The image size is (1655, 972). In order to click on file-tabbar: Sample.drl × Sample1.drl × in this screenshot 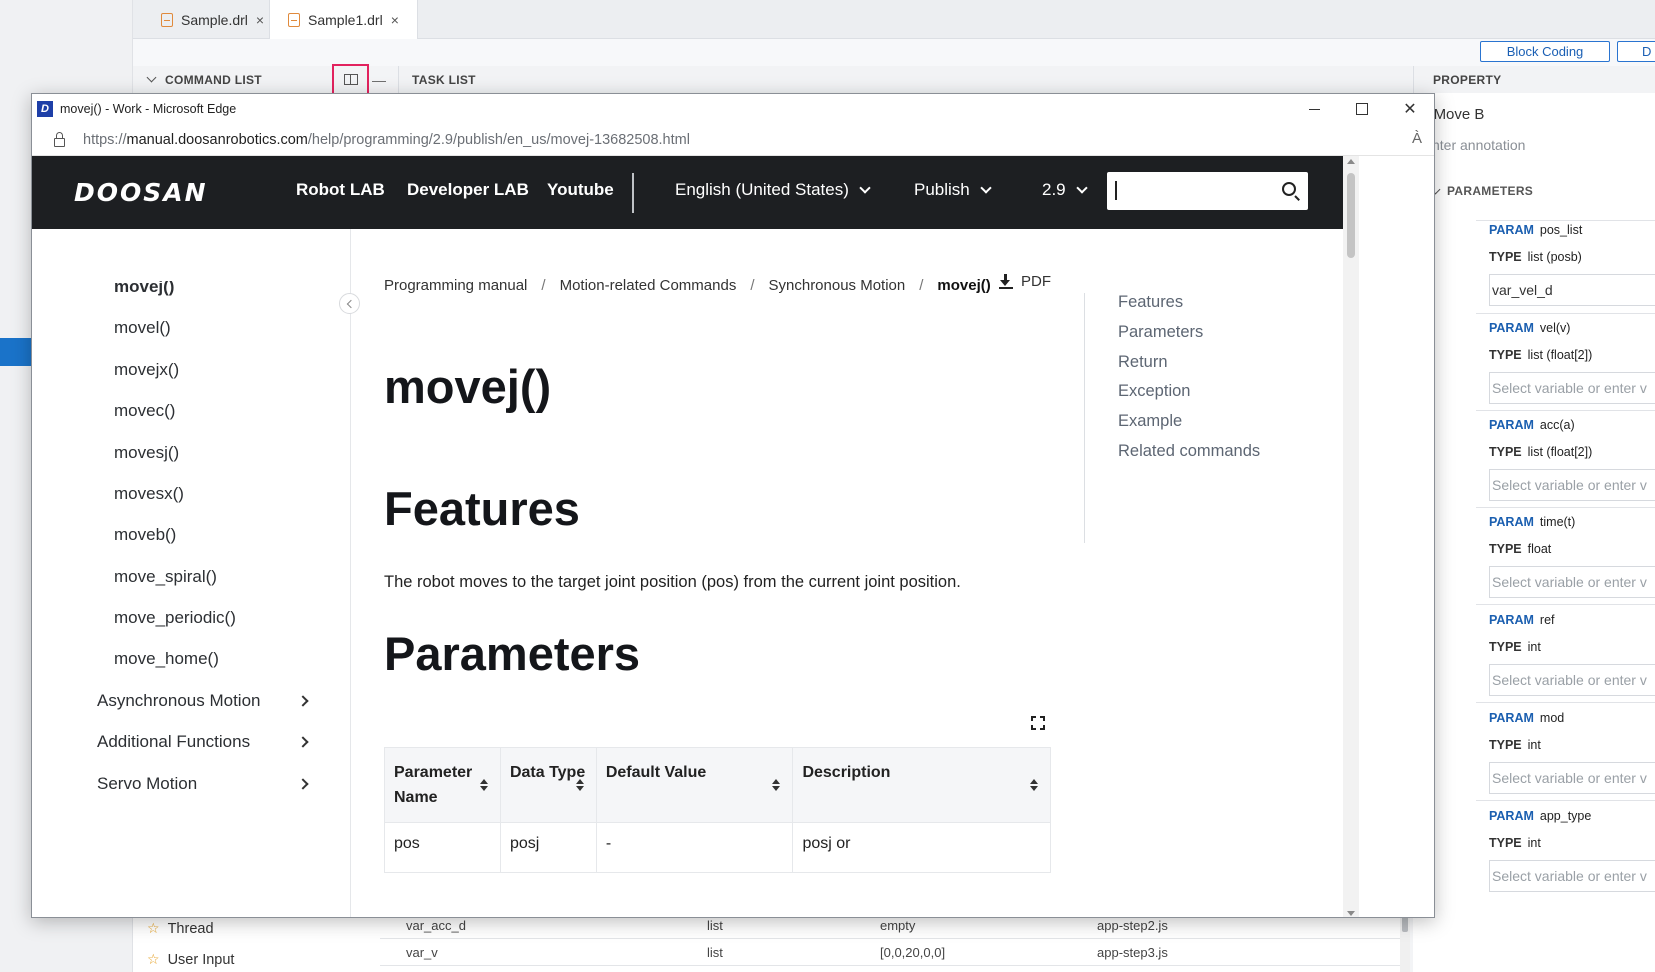, I will do `click(894, 19)`.